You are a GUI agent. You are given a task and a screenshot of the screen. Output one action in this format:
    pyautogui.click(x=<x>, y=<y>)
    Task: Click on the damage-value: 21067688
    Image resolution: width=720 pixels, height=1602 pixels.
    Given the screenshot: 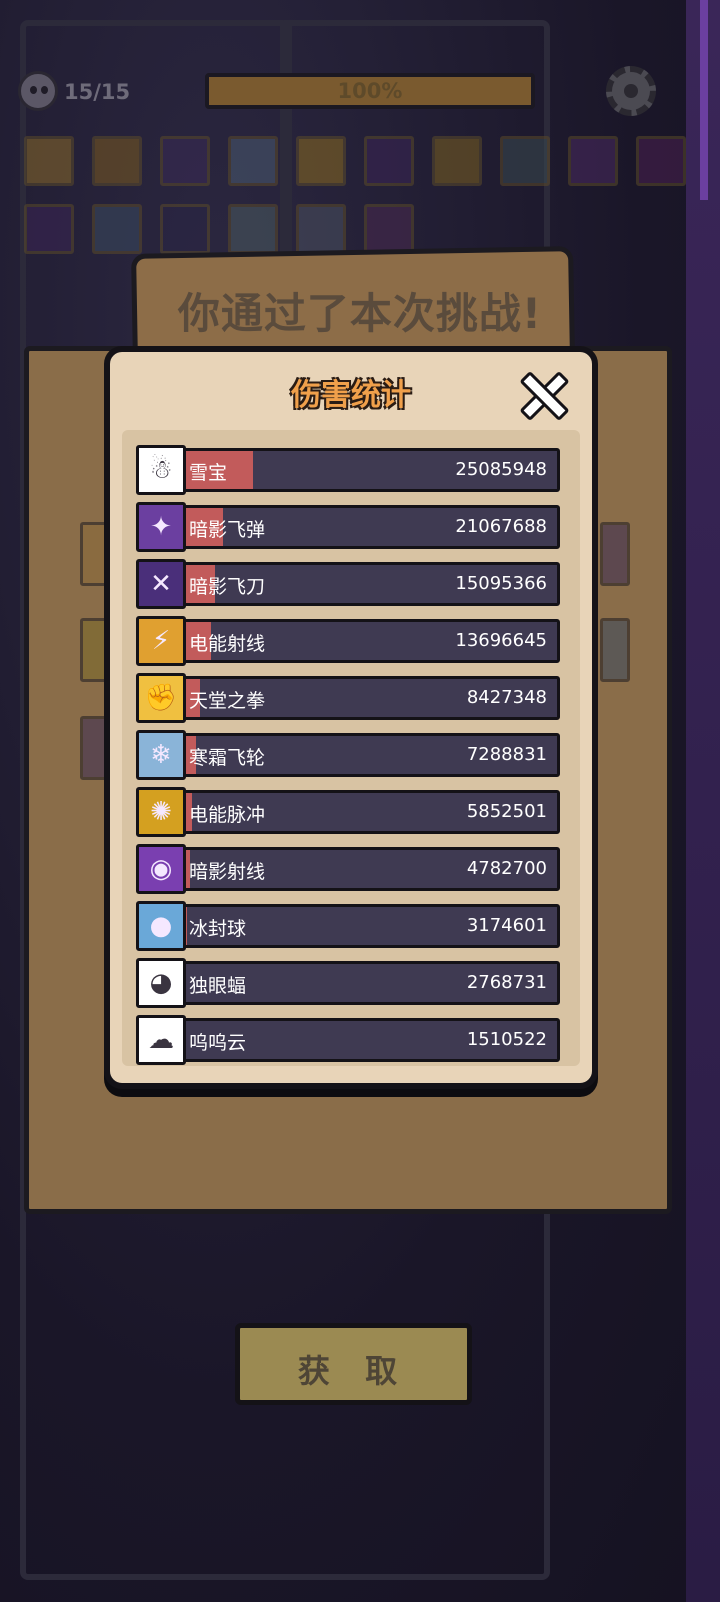 What is the action you would take?
    pyautogui.click(x=501, y=526)
    